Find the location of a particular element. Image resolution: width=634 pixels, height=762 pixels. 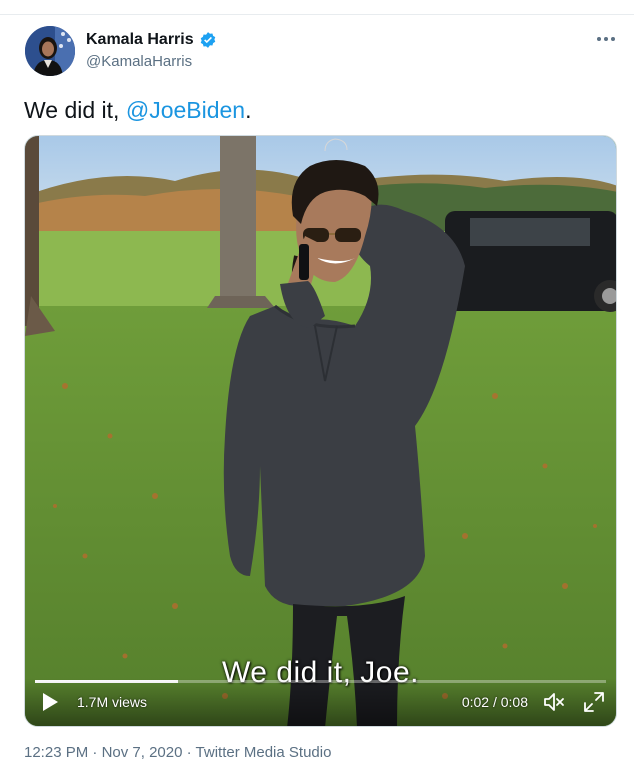

tweet-time: 12:23 PM is located at coordinates (56, 752).